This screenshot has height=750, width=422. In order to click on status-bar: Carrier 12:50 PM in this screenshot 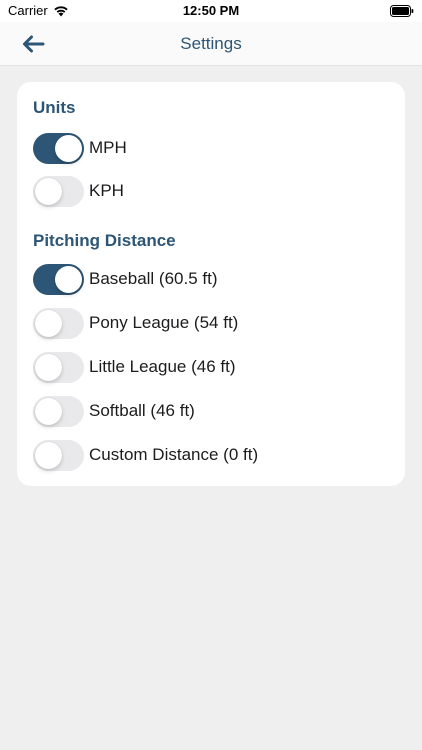, I will do `click(211, 11)`.